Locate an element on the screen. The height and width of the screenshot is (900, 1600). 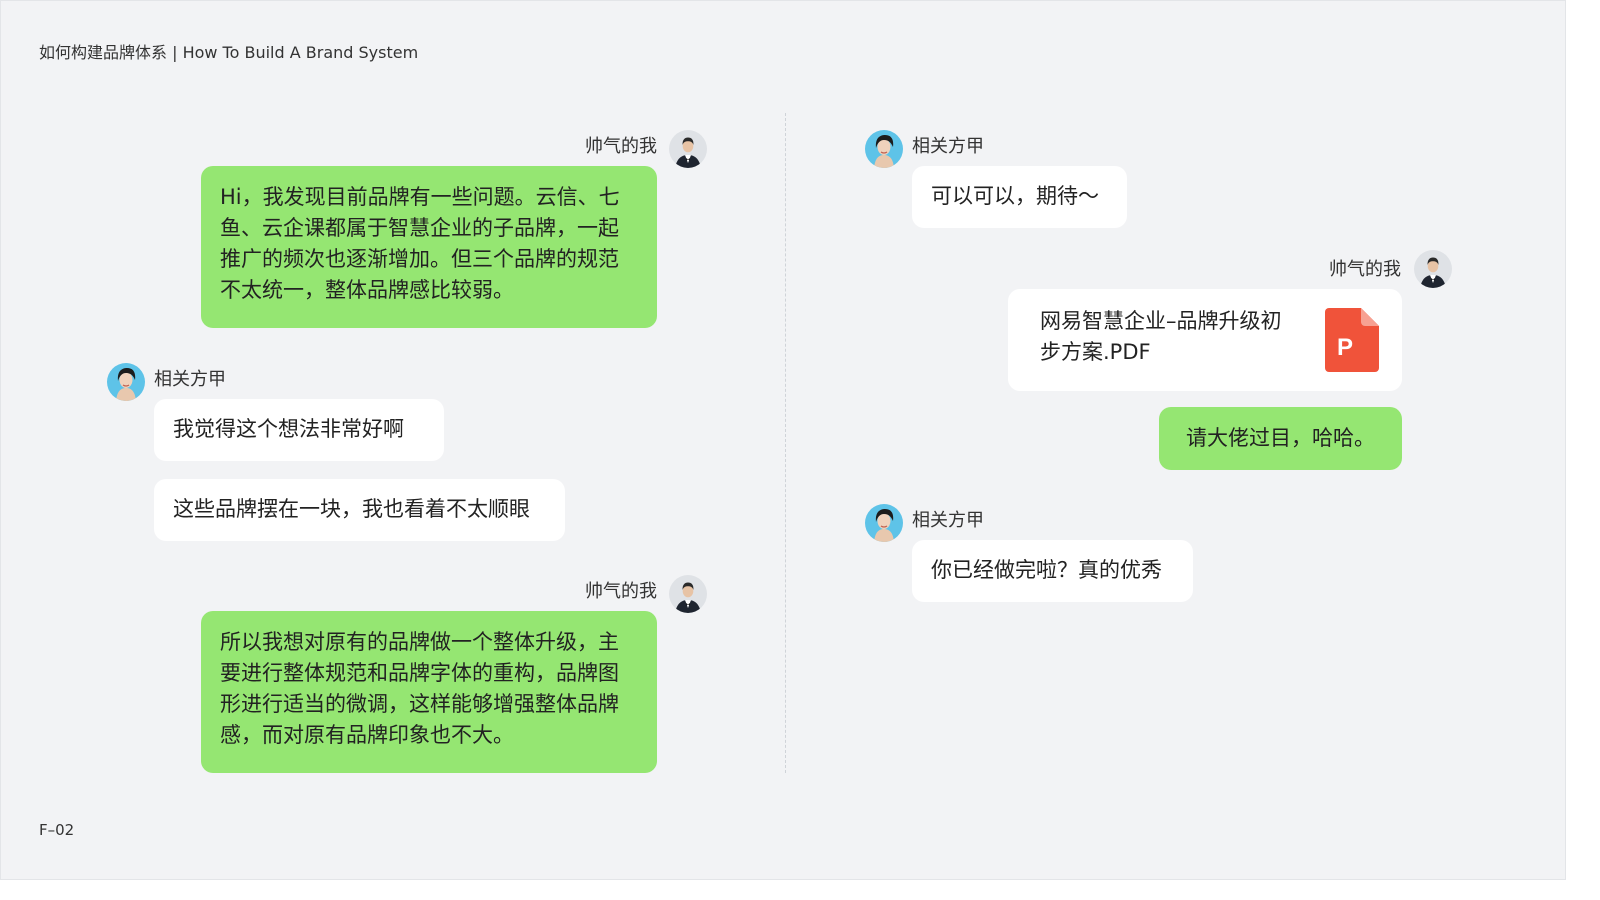
pdf-icon-letter: P is located at coordinates (1345, 347).